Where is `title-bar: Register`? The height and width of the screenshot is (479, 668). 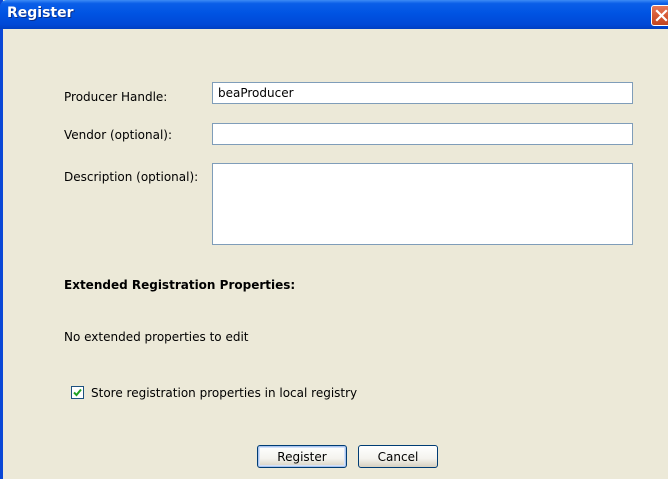 title-bar: Register is located at coordinates (334, 14).